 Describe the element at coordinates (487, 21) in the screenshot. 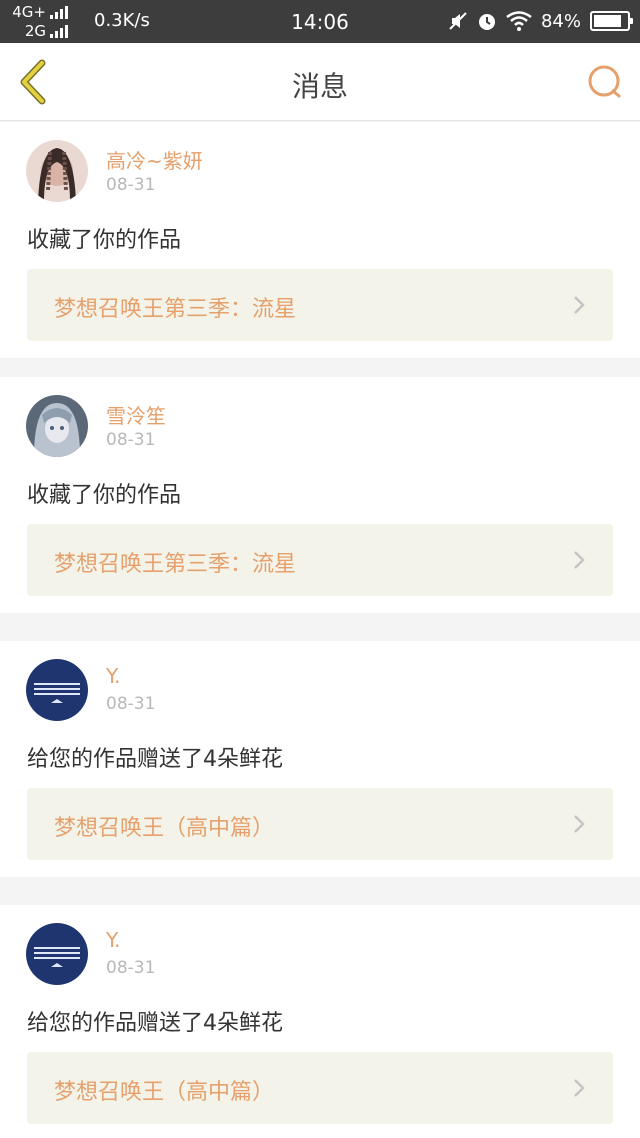

I see `alarm-icon` at that location.